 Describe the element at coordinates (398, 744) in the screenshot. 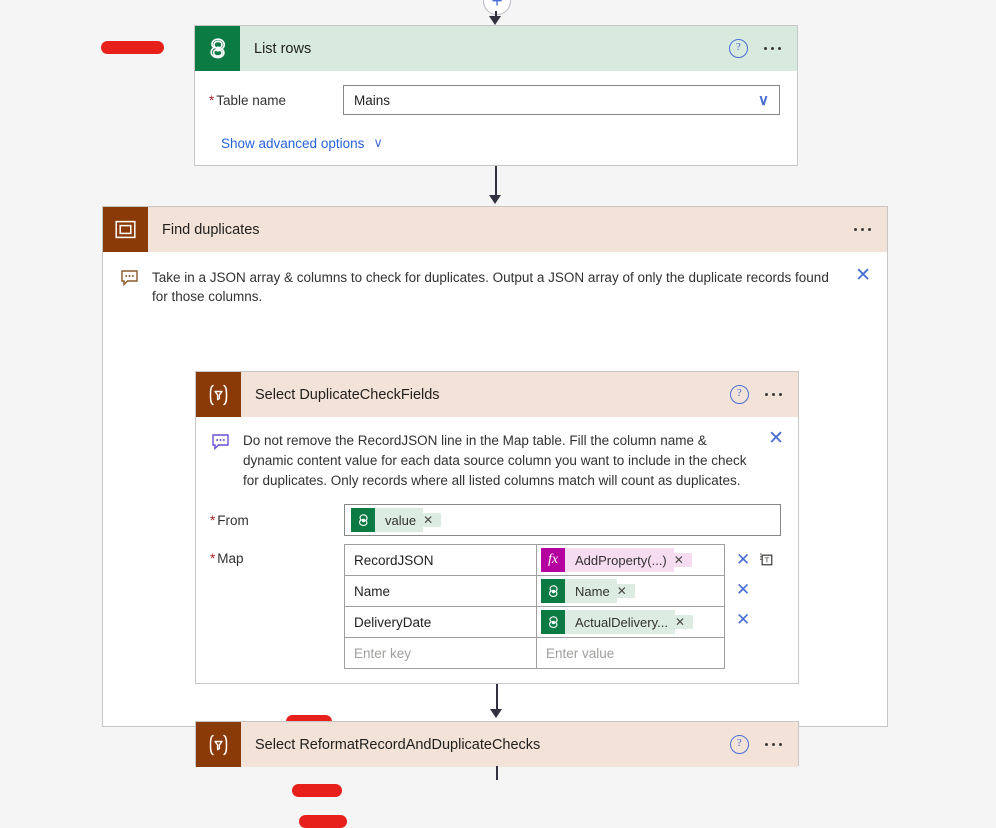

I see `card-title-select-reformat: Select ReformatRecordAndDuplicateChecks` at that location.